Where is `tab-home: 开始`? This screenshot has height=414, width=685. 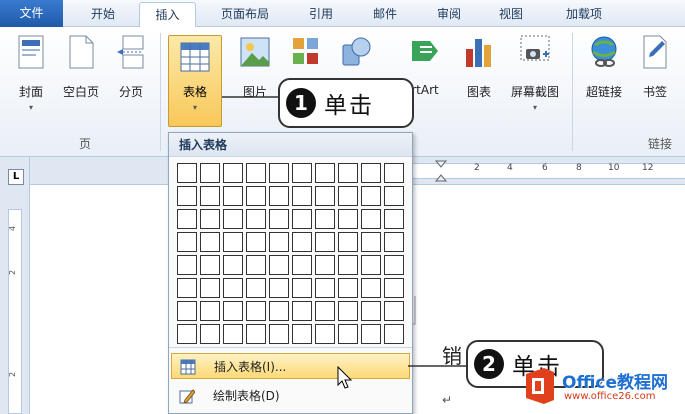 tab-home: 开始 is located at coordinates (103, 14).